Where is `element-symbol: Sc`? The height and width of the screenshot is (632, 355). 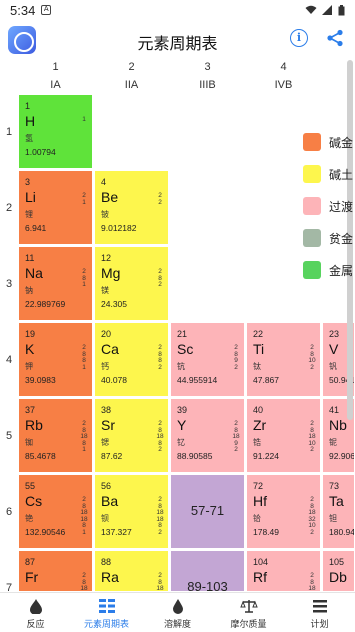
element-symbol: Sc is located at coordinates (185, 349).